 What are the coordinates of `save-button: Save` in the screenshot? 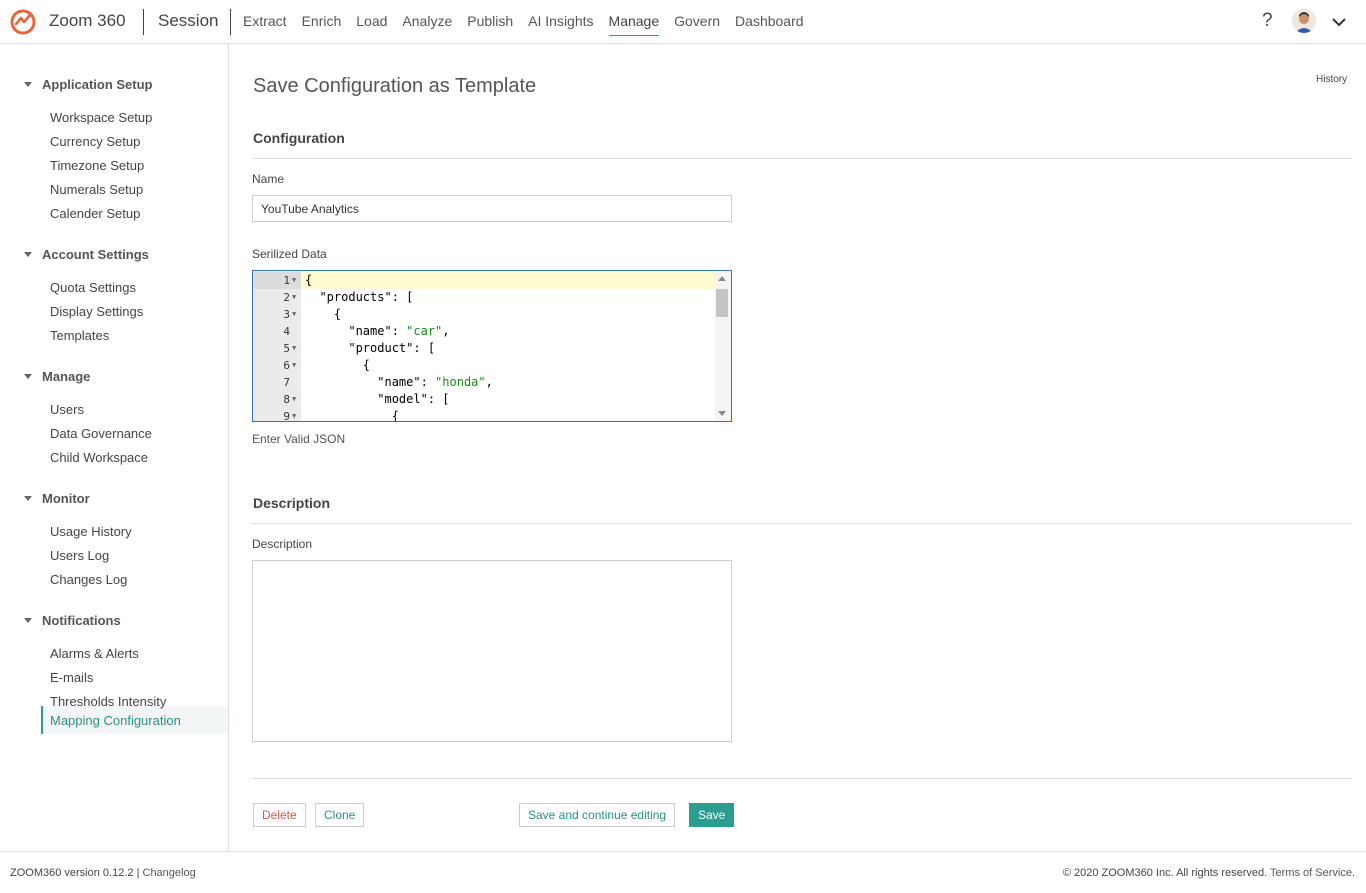 It's located at (712, 815).